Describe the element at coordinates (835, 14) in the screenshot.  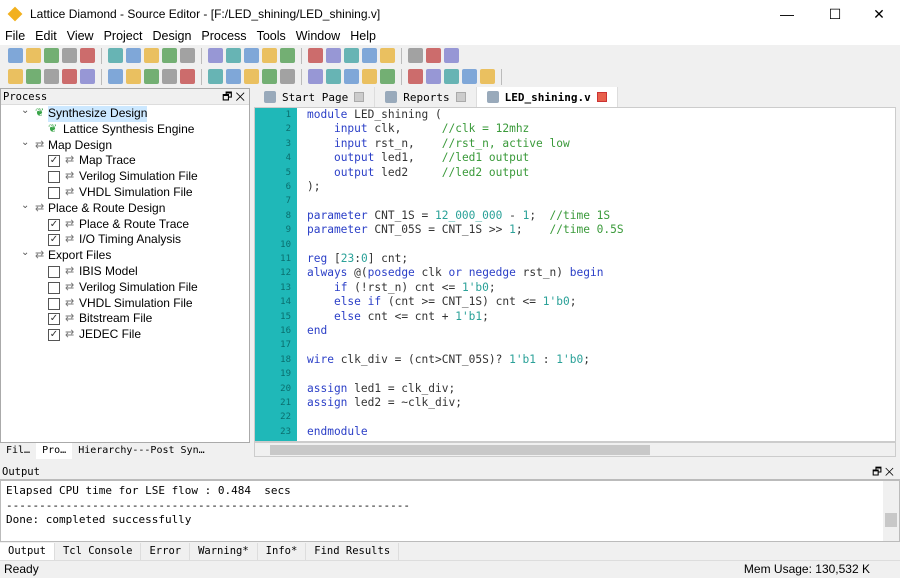
I see `maximize-button: ☐` at that location.